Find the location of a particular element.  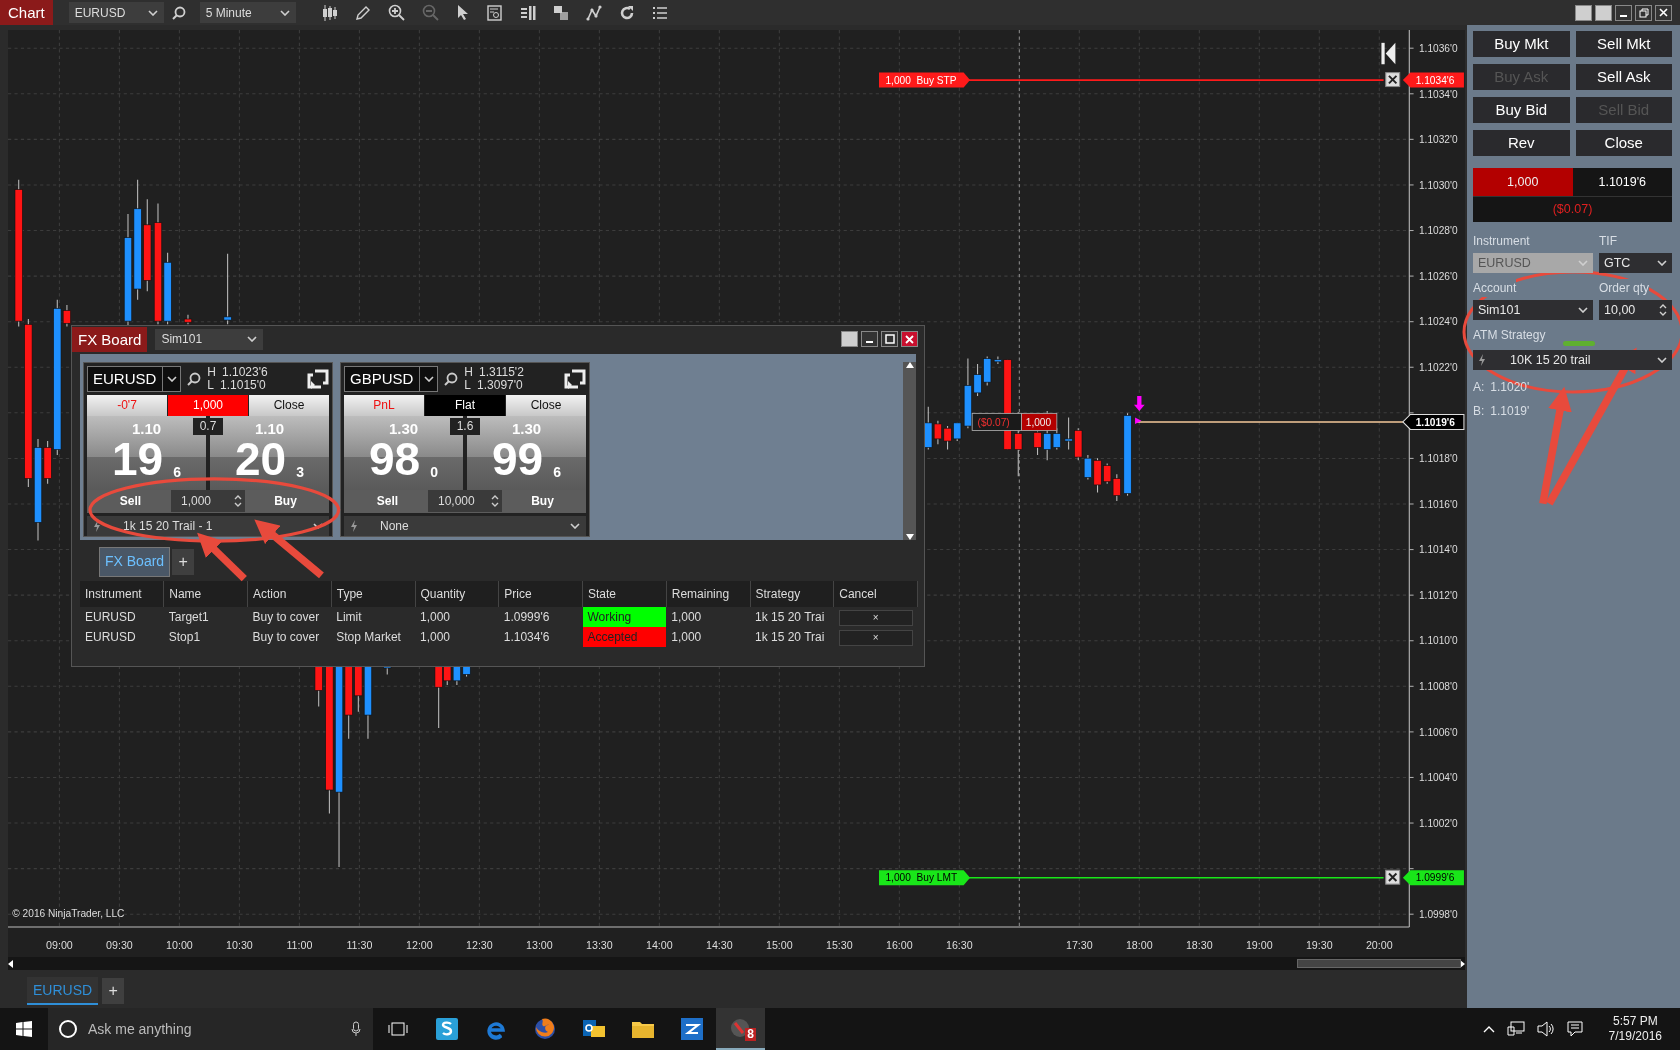

scroll-left-icon is located at coordinates (11, 963).